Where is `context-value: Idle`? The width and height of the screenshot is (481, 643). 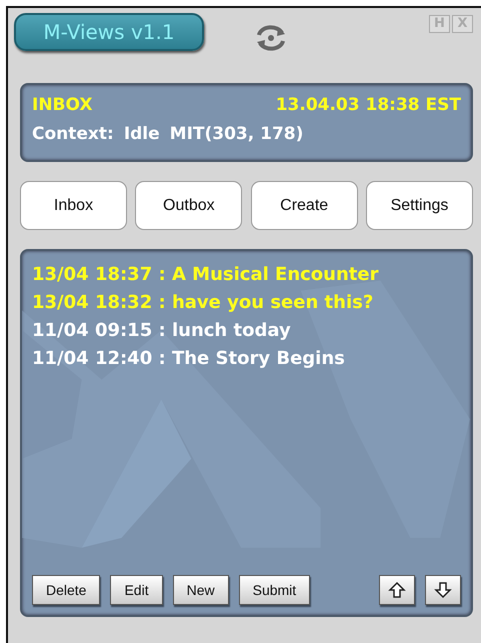
context-value: Idle is located at coordinates (142, 135).